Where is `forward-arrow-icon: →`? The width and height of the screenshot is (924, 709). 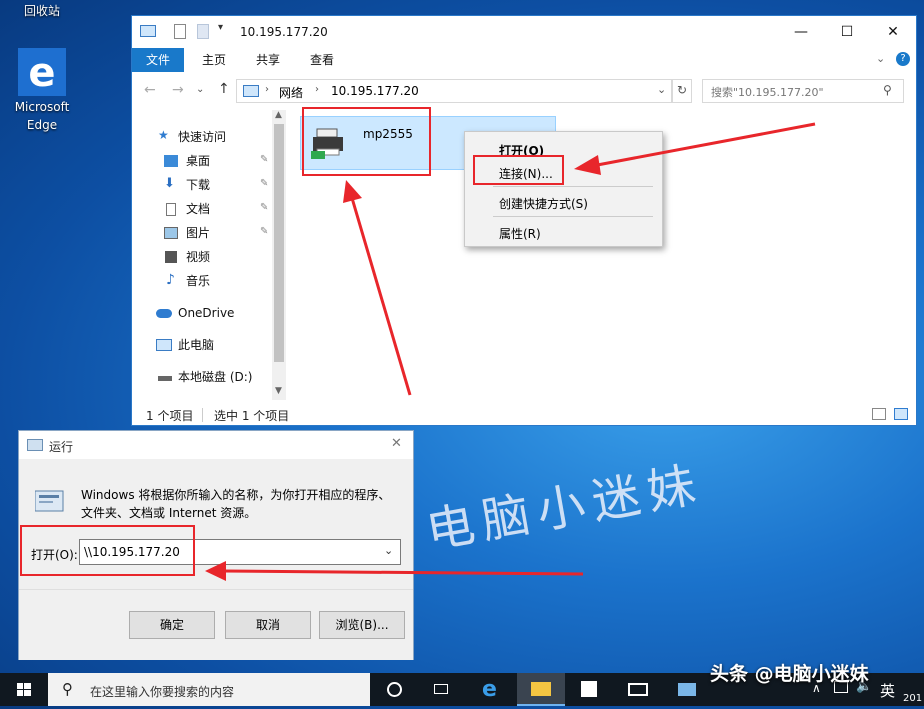 forward-arrow-icon: → is located at coordinates (178, 90).